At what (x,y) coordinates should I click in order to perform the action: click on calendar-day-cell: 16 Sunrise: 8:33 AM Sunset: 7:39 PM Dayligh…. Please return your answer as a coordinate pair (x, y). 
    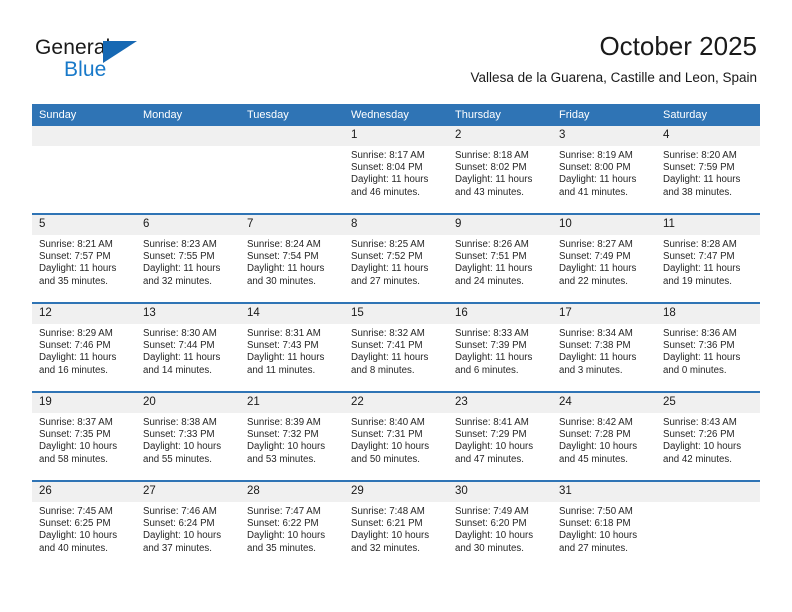
    Looking at the image, I should click on (500, 347).